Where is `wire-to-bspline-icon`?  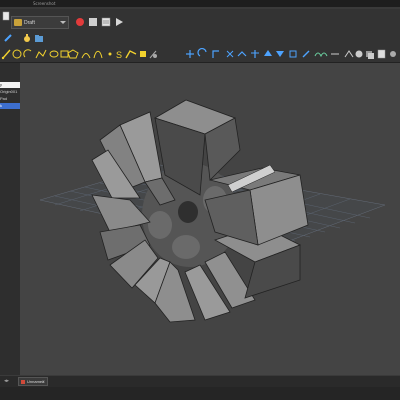
wire-to-bspline-icon is located at coordinates (321, 55).